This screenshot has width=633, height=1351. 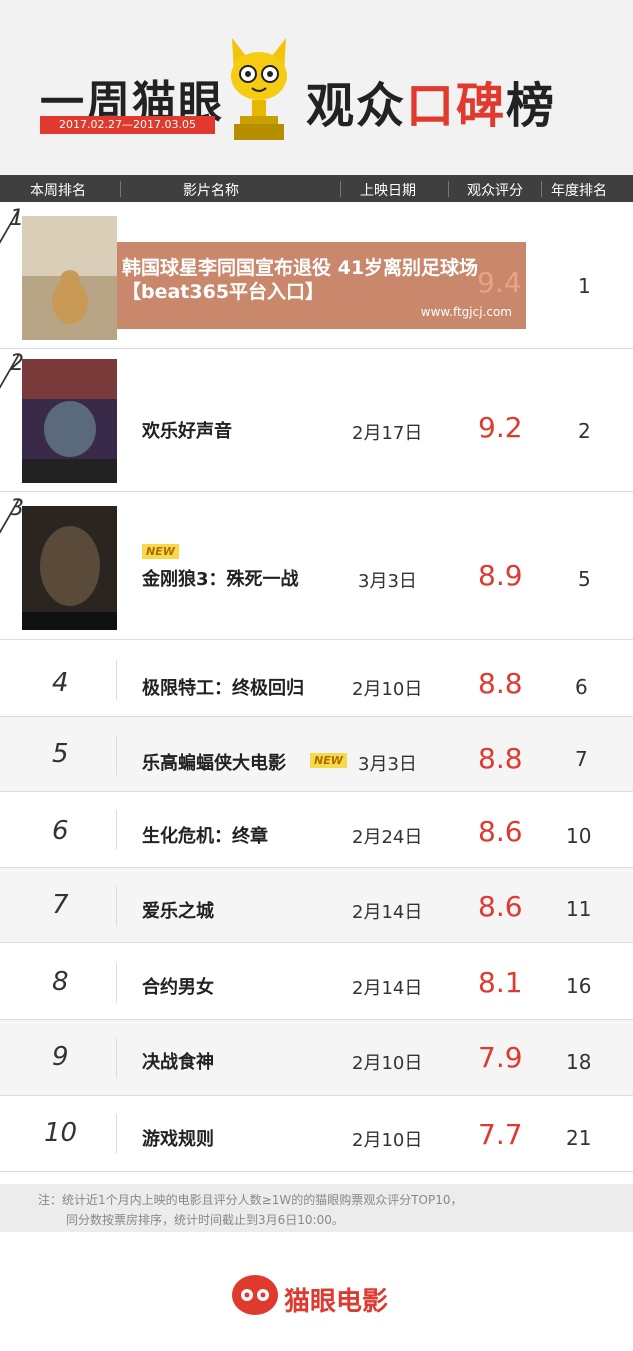 What do you see at coordinates (214, 762) in the screenshot?
I see `movie-title: 乐高蝙蝠侠大电影` at bounding box center [214, 762].